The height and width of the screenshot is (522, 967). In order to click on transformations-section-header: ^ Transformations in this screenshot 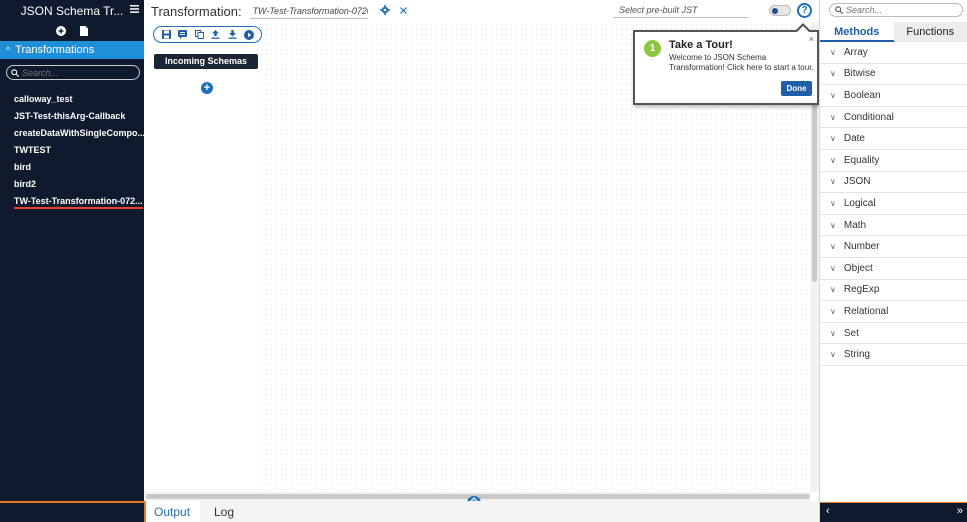, I will do `click(72, 50)`.